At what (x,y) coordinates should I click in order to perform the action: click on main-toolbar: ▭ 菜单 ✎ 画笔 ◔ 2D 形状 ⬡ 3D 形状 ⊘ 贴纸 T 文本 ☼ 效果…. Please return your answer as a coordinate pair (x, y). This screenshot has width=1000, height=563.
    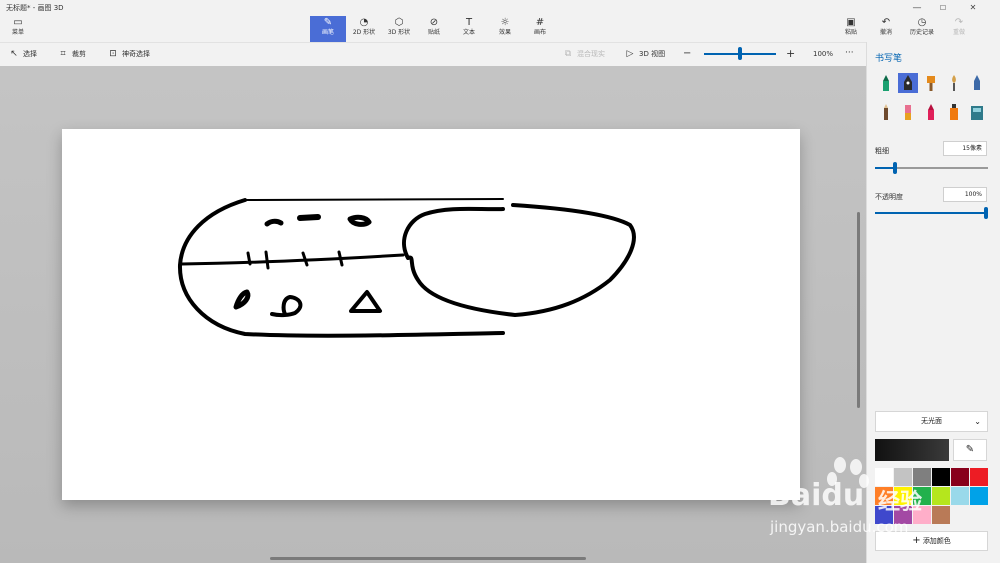
    Looking at the image, I should click on (500, 29).